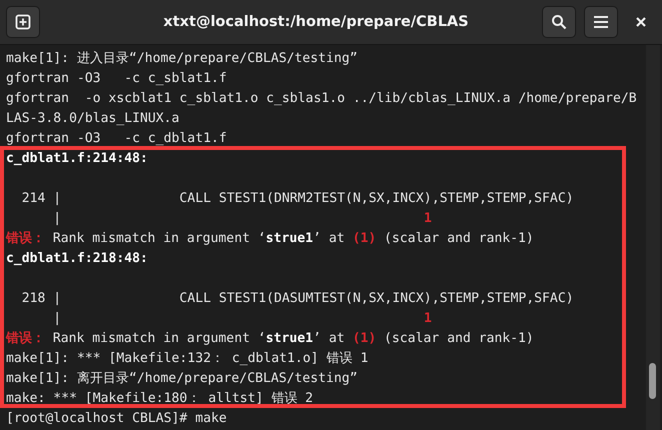 Image resolution: width=662 pixels, height=430 pixels. Describe the element at coordinates (188, 359) in the screenshot. I see `terminal-line: make[1]: *** [Makefile:132： c_dblat1.o] 错误 1` at that location.